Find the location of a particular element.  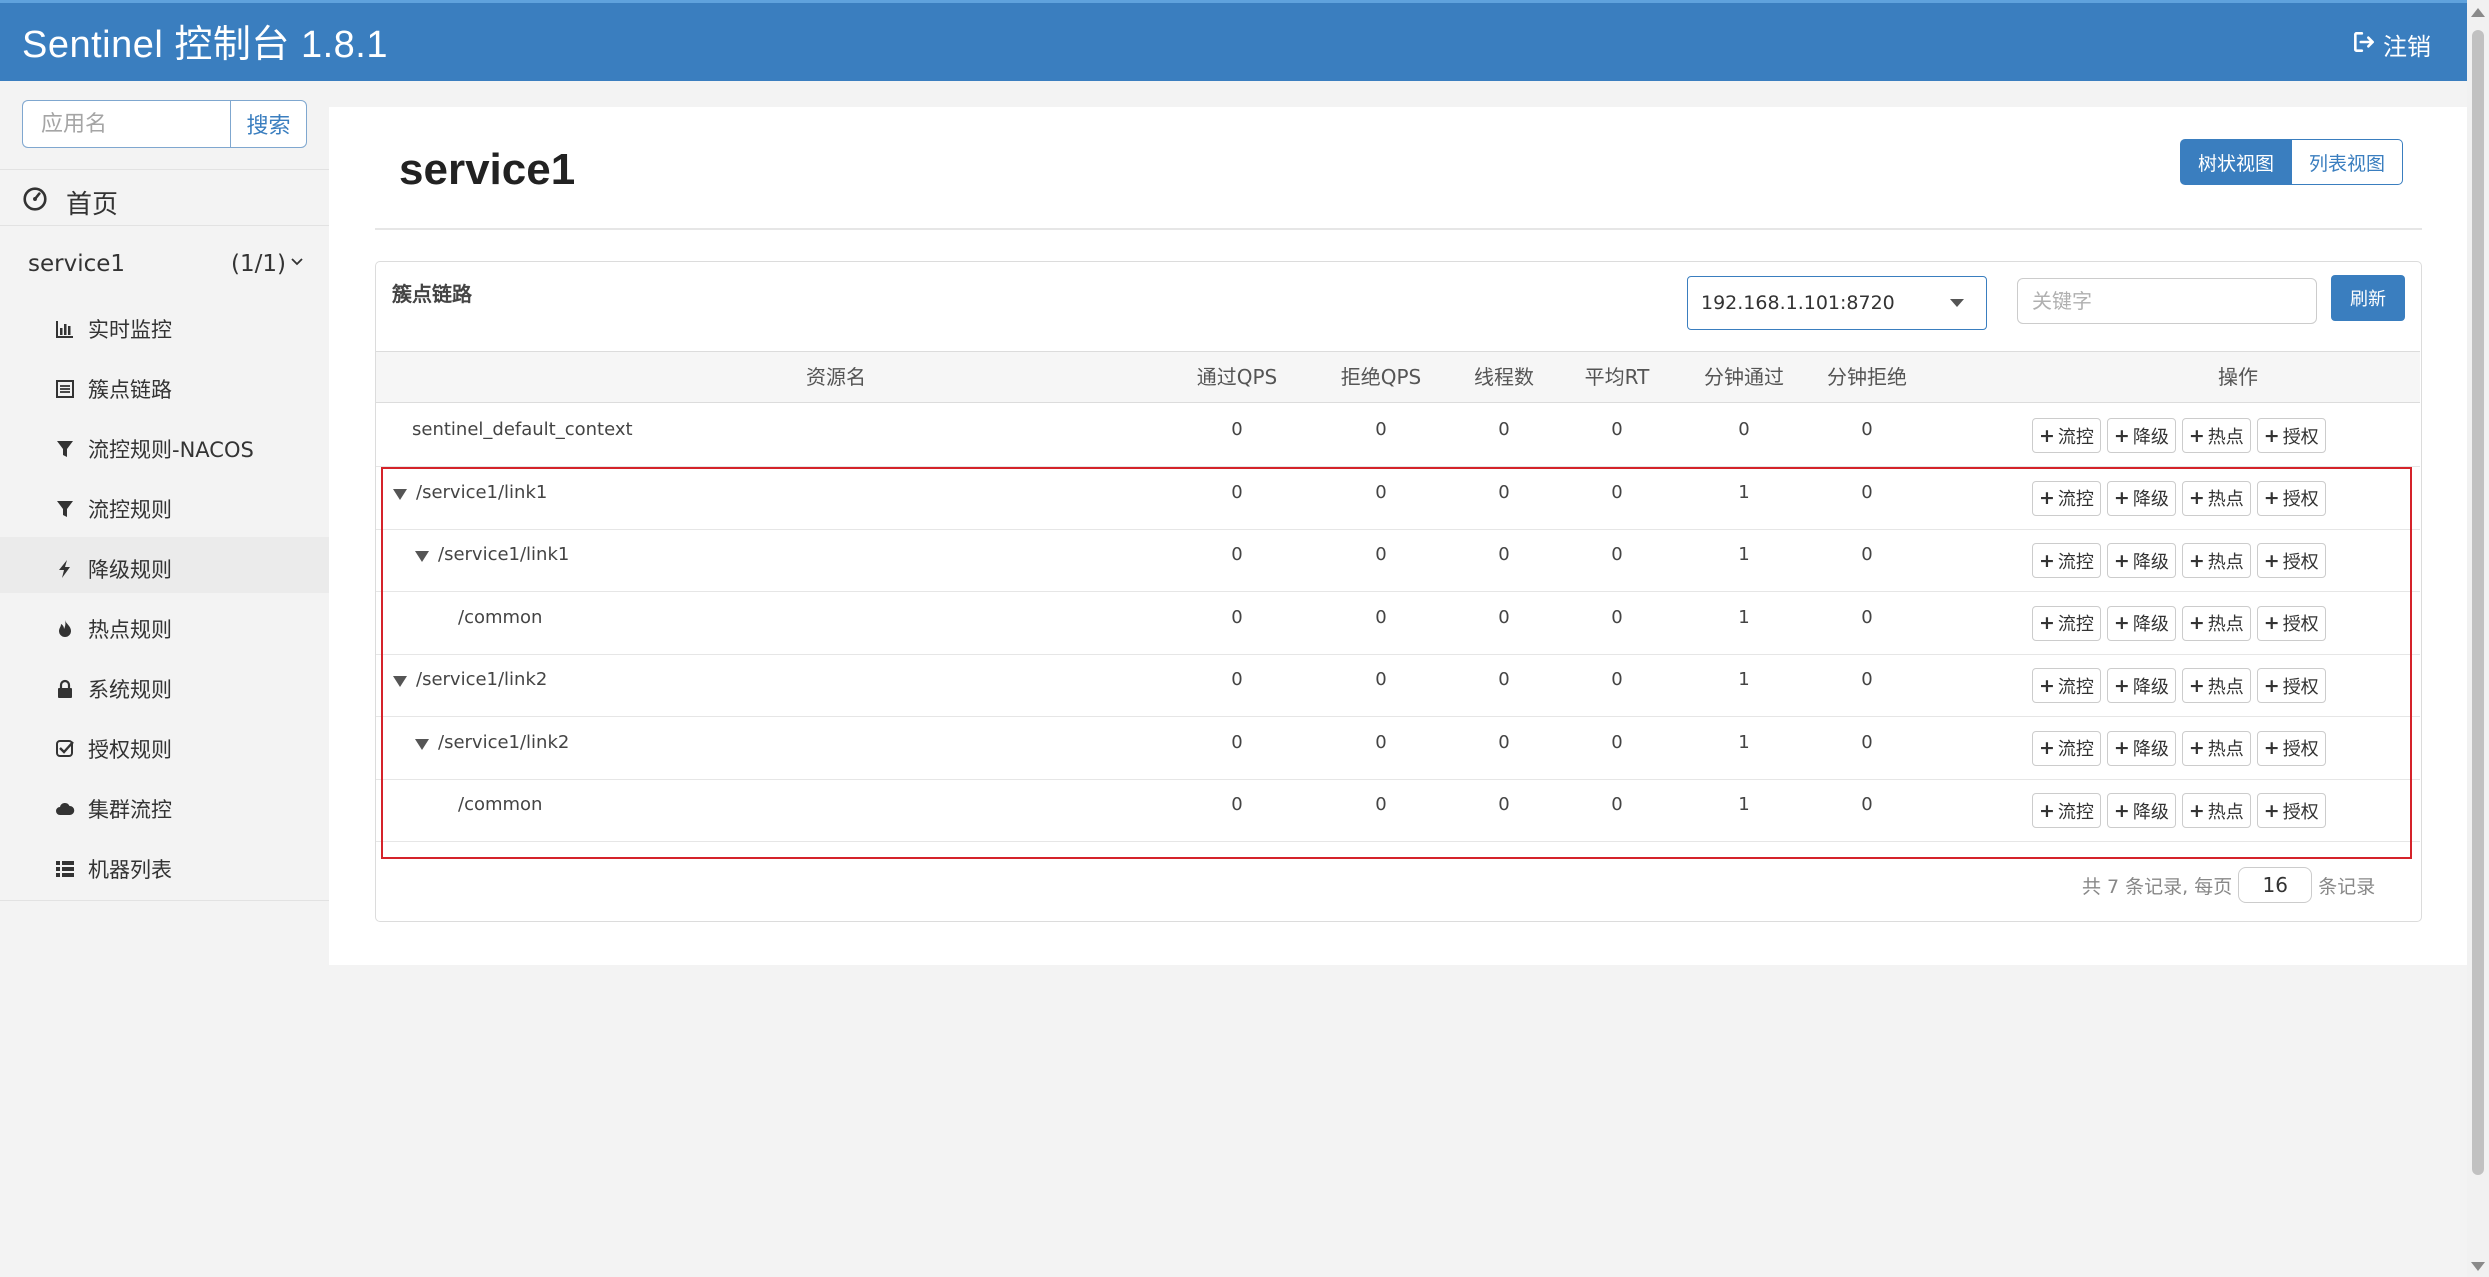

cell-resource-name: /service1/link2 is located at coordinates (470, 679).